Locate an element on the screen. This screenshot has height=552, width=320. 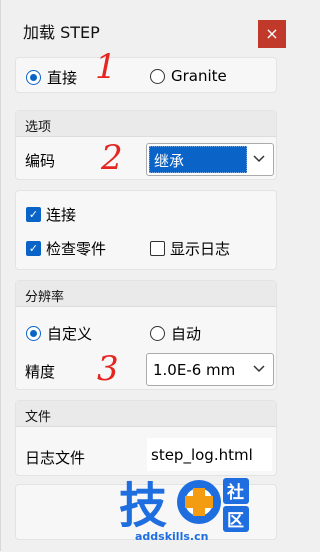
radio-custom-label: 自定义 is located at coordinates (70, 334).